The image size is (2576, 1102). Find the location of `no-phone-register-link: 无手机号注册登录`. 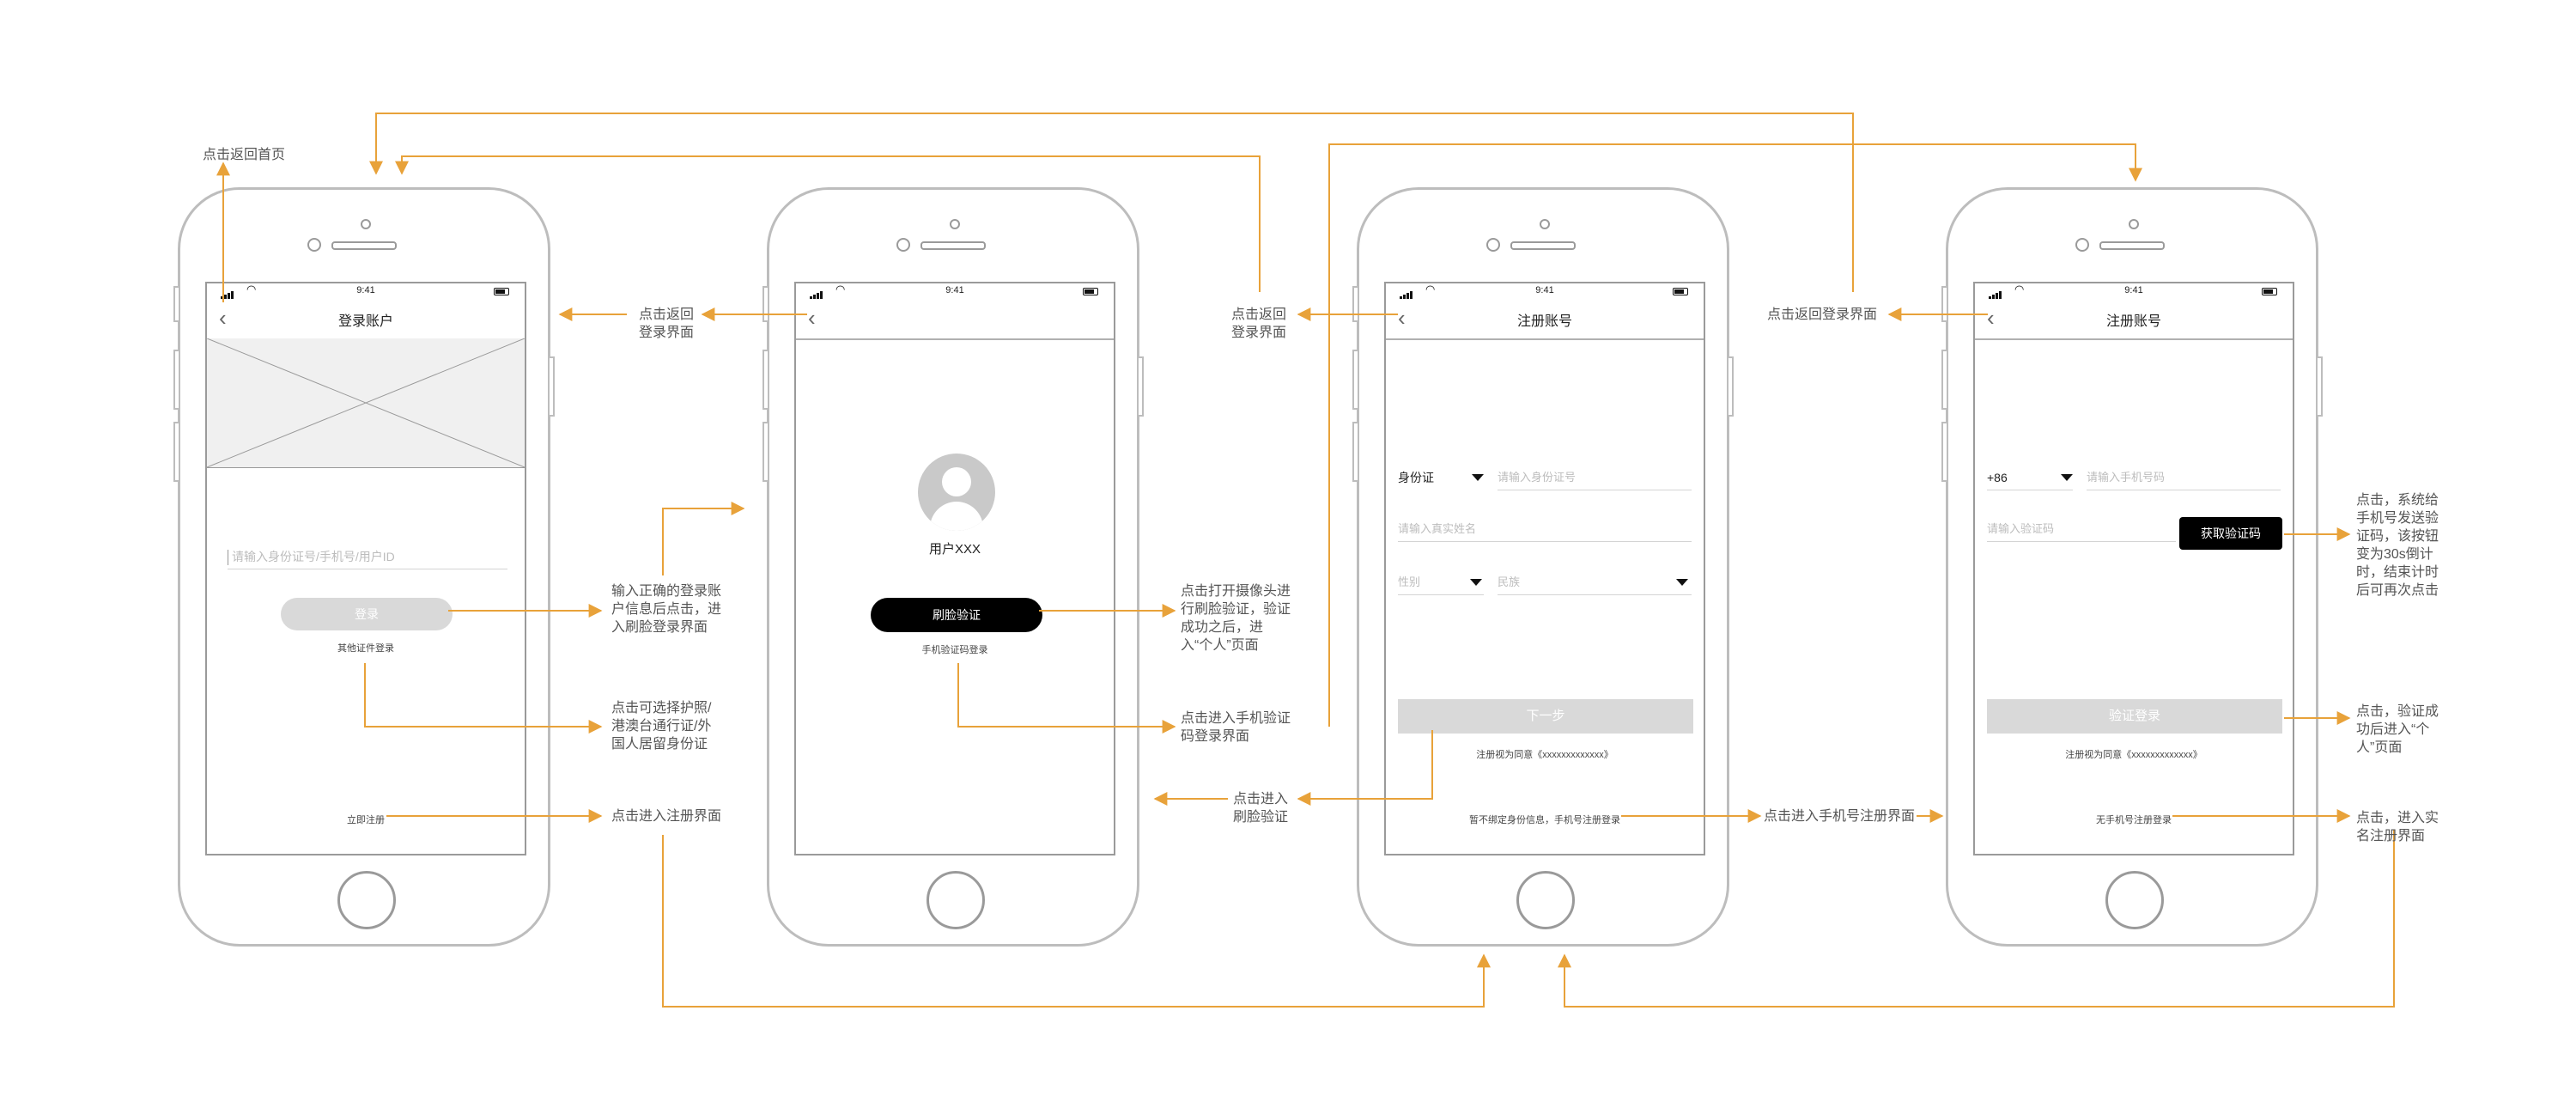

no-phone-register-link: 无手机号注册登录 is located at coordinates (2134, 819).